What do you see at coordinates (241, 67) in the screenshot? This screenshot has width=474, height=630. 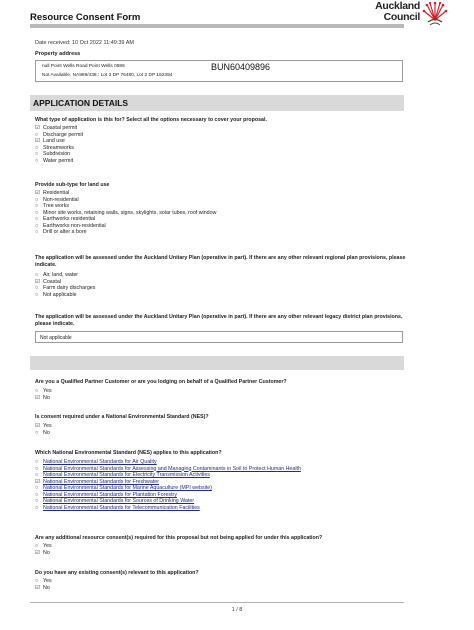 I see `reference-number: BUN60409896` at bounding box center [241, 67].